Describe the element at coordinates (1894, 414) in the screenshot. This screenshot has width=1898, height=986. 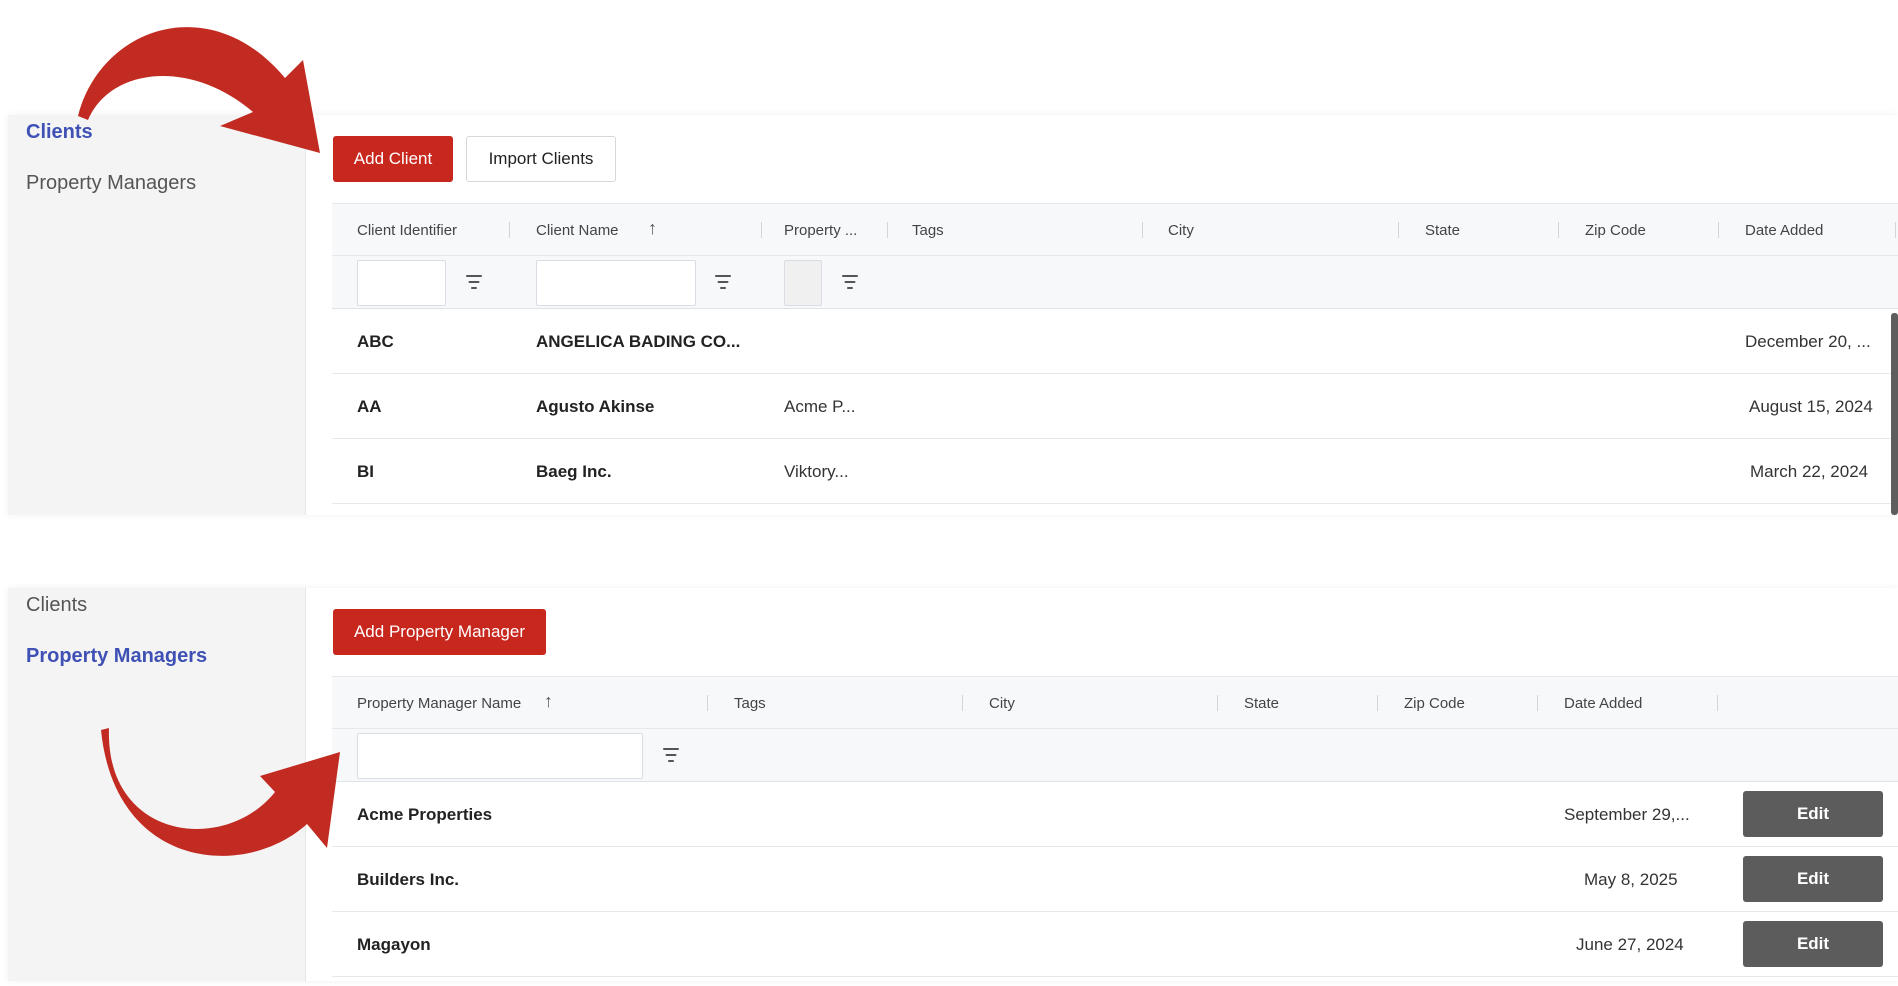
I see `vertical-scrollbar` at that location.